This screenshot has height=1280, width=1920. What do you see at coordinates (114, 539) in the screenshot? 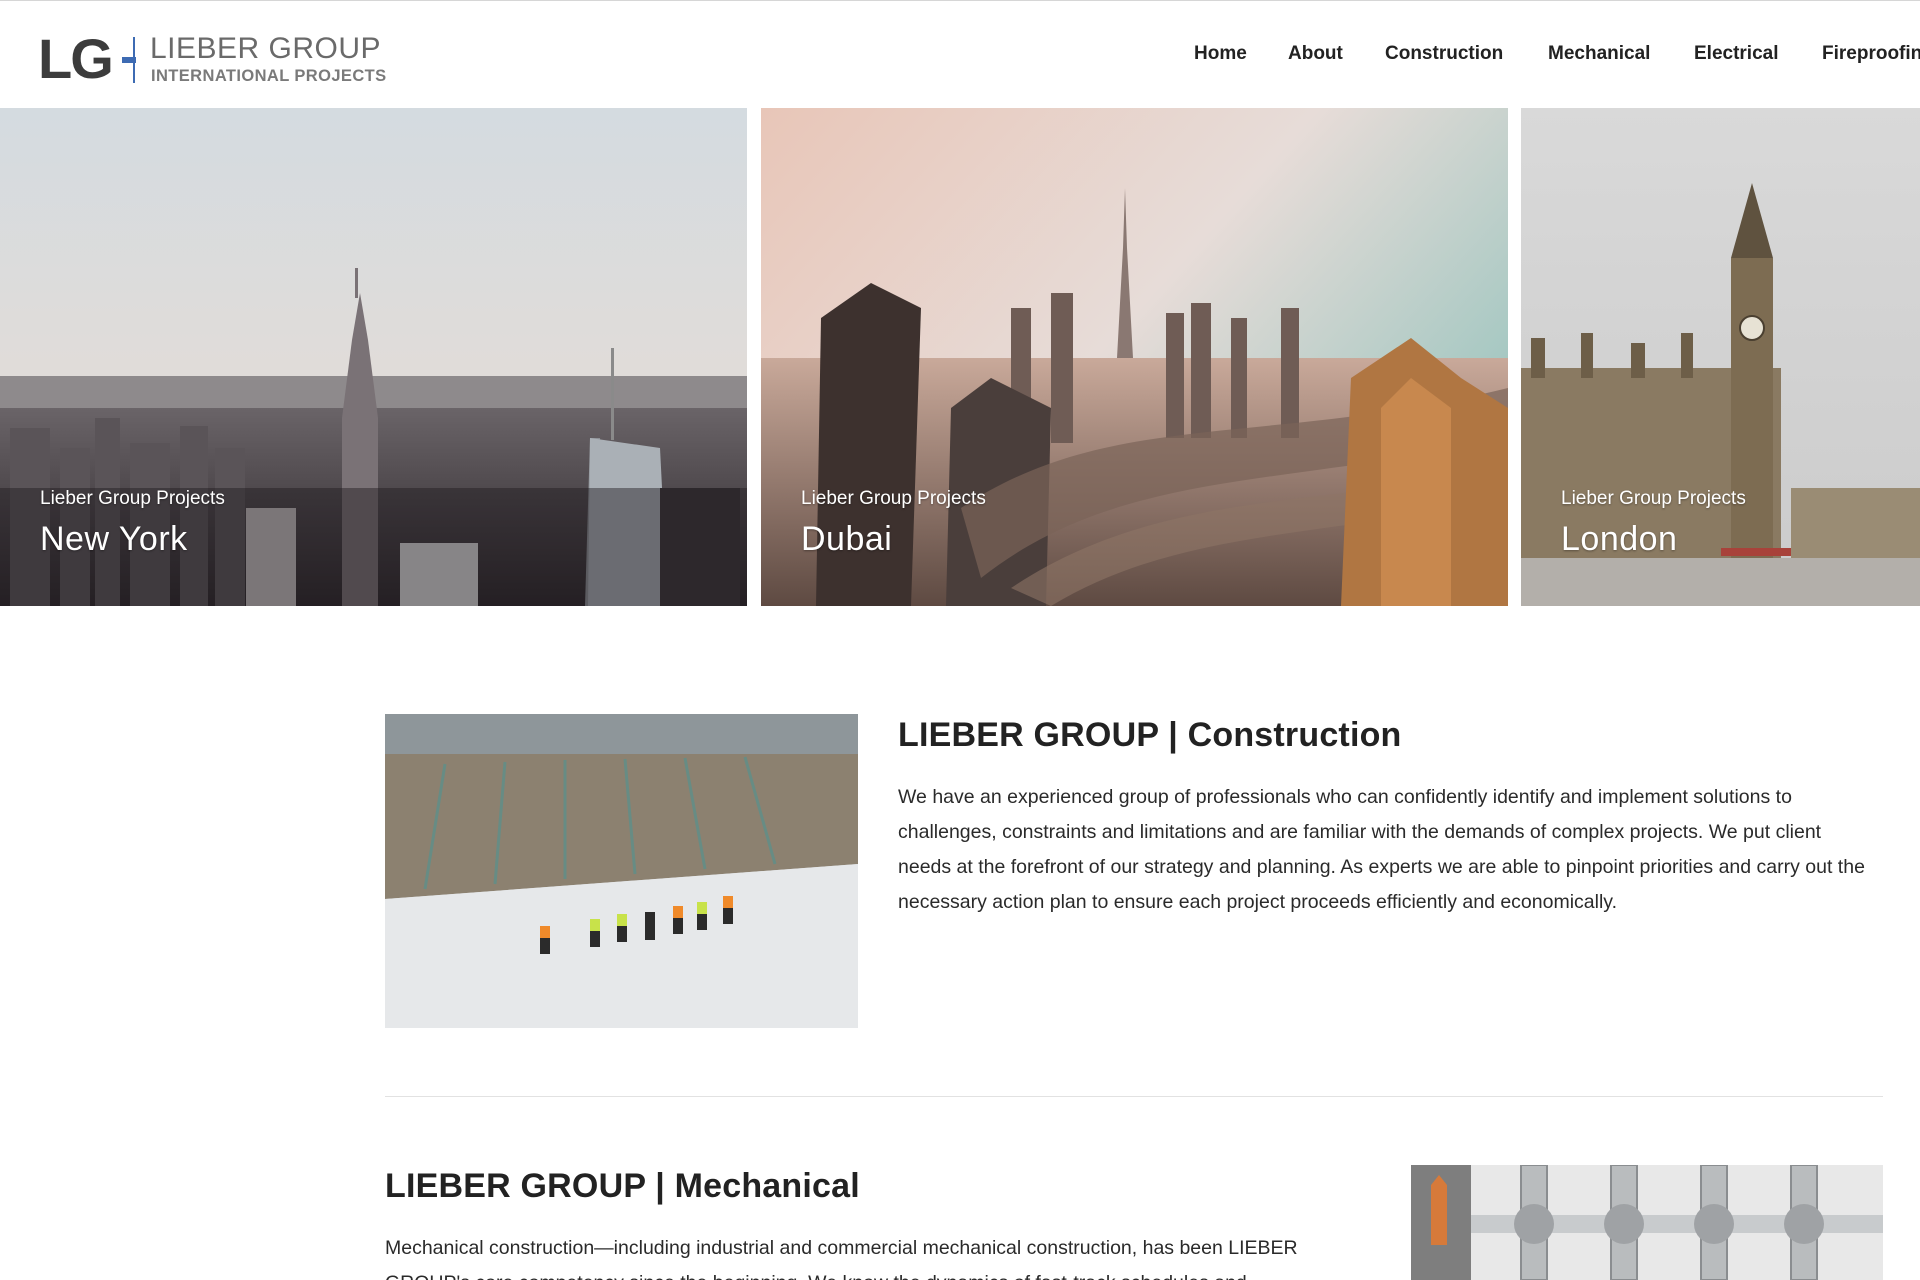
I see `slide-city-title: New York` at bounding box center [114, 539].